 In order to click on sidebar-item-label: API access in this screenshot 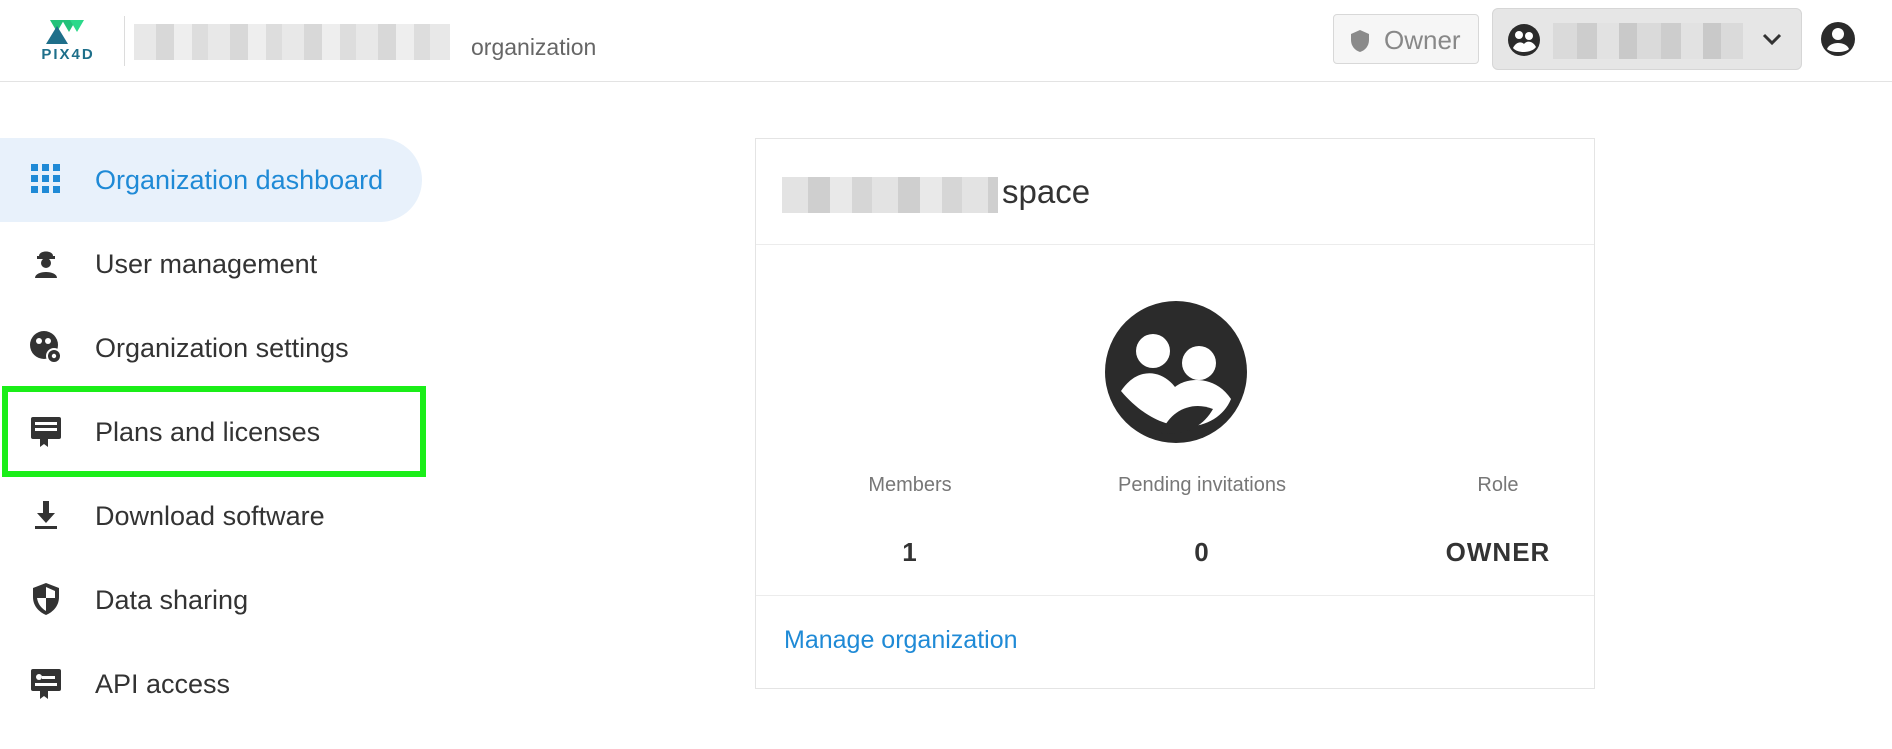, I will do `click(163, 684)`.